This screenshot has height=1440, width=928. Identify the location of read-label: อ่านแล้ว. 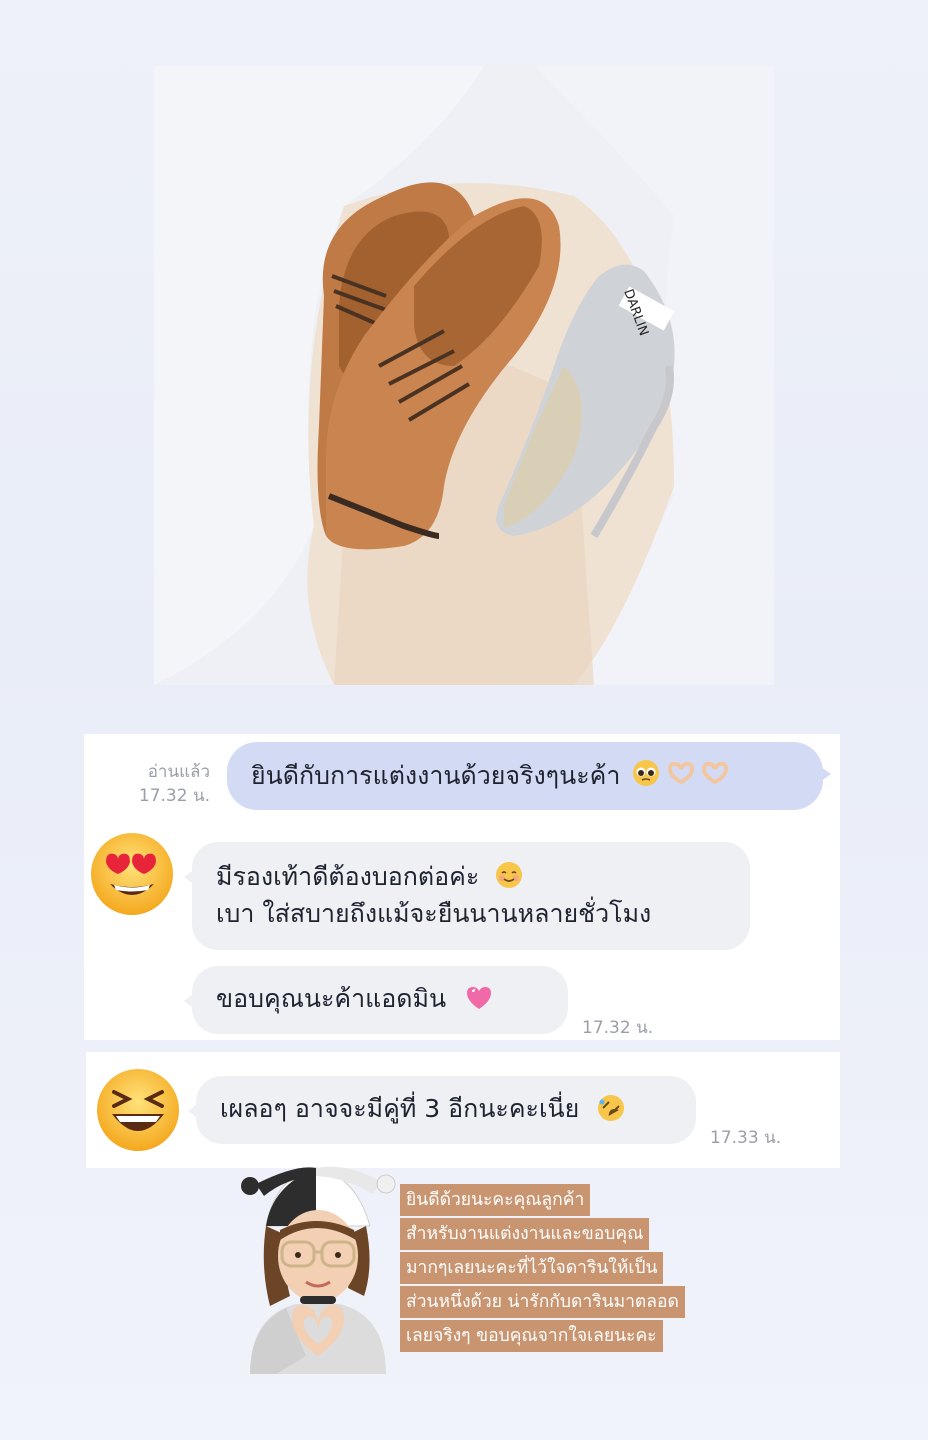
(178, 772).